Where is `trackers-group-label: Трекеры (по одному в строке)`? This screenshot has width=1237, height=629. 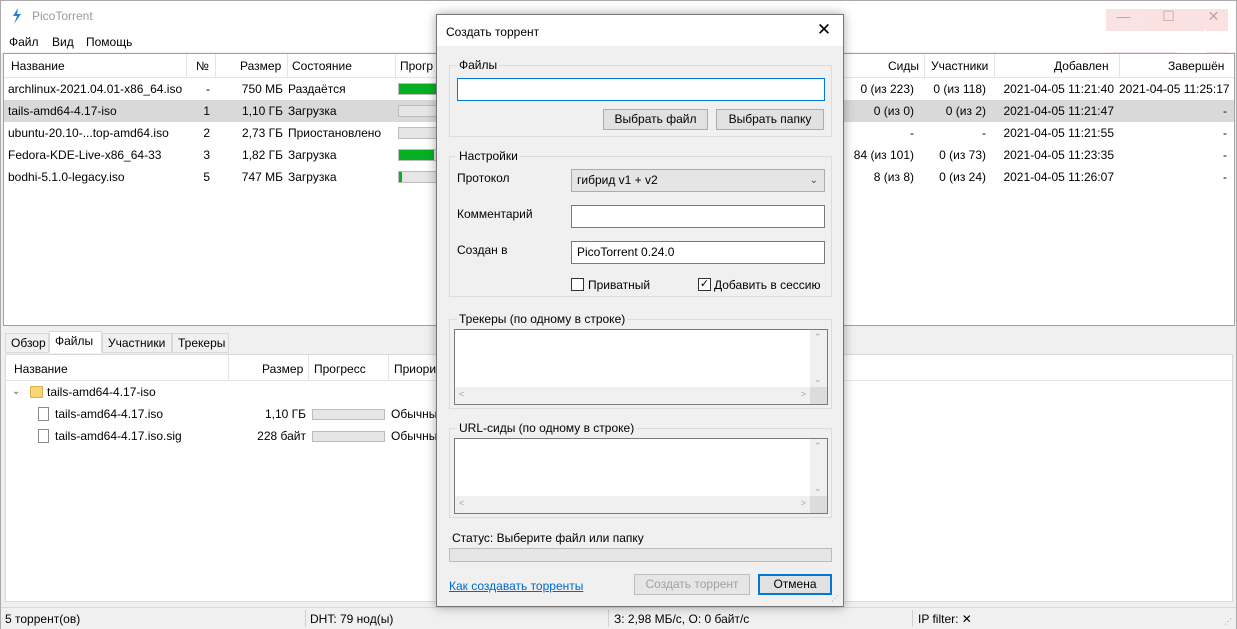 trackers-group-label: Трекеры (по одному в строке) is located at coordinates (542, 319).